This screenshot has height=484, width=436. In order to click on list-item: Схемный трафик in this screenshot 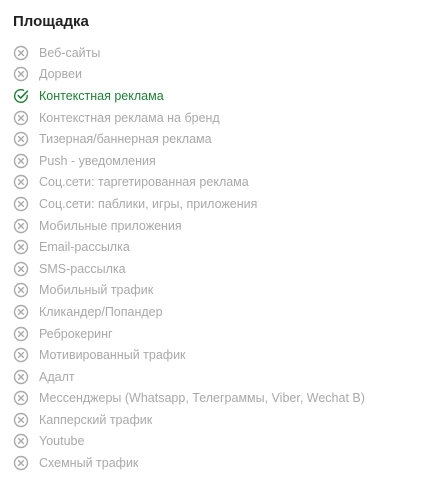, I will do `click(224, 463)`.